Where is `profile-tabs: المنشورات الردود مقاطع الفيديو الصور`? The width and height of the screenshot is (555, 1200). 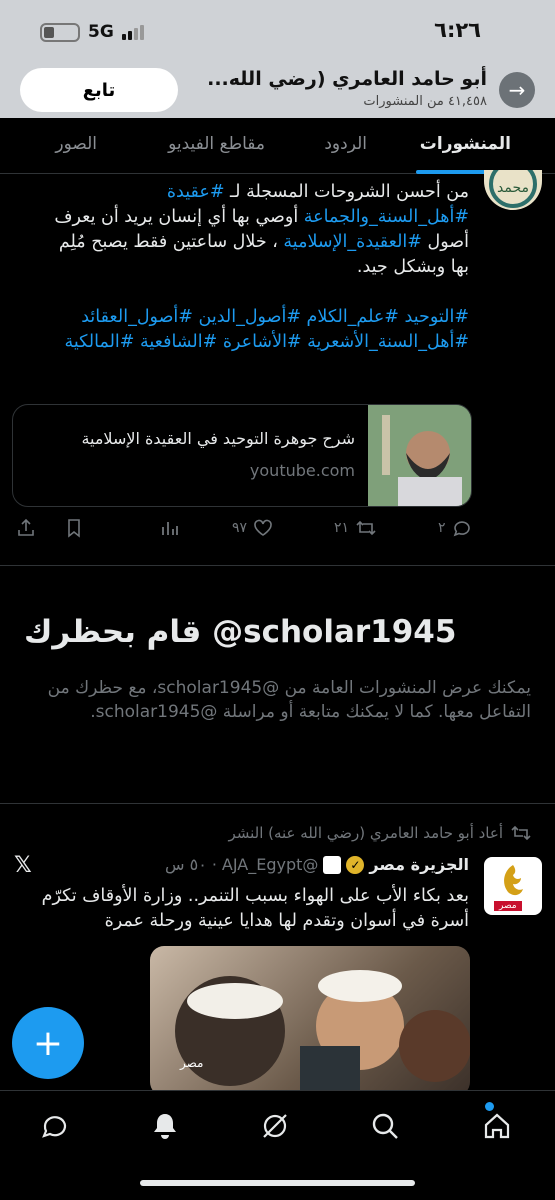 profile-tabs: المنشورات الردود مقاطع الفيديو الصور is located at coordinates (277, 146).